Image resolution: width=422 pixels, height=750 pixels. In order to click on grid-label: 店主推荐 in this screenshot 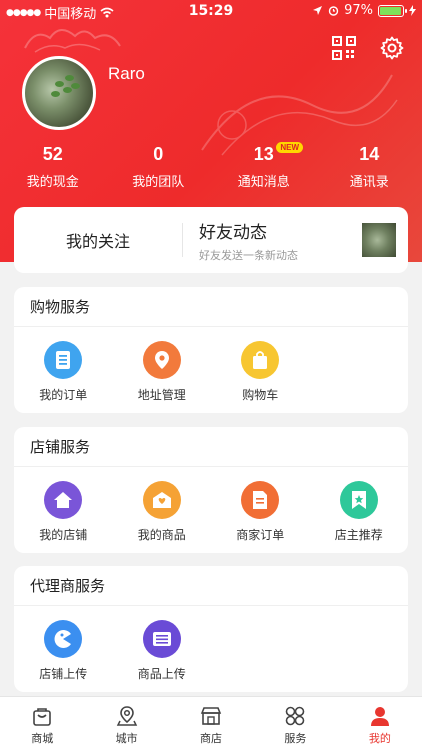, I will do `click(358, 535)`.